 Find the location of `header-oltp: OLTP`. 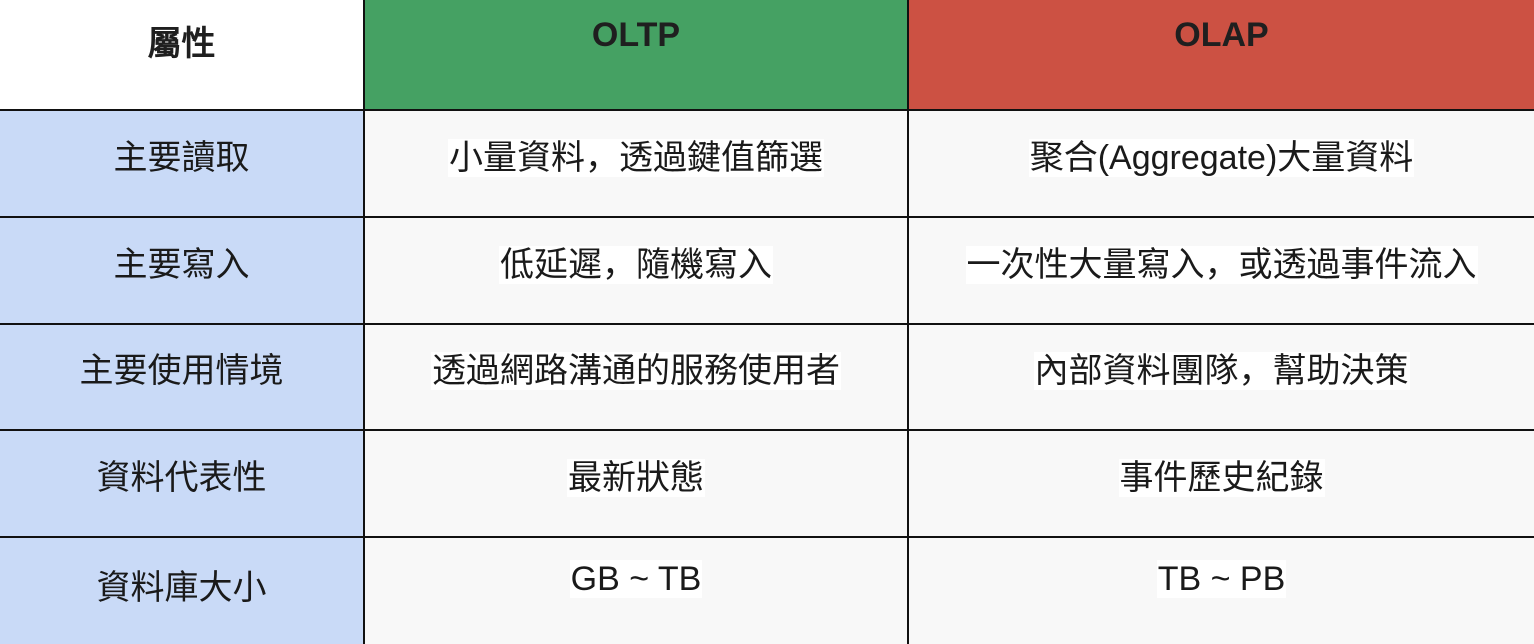

header-oltp: OLTP is located at coordinates (636, 55).